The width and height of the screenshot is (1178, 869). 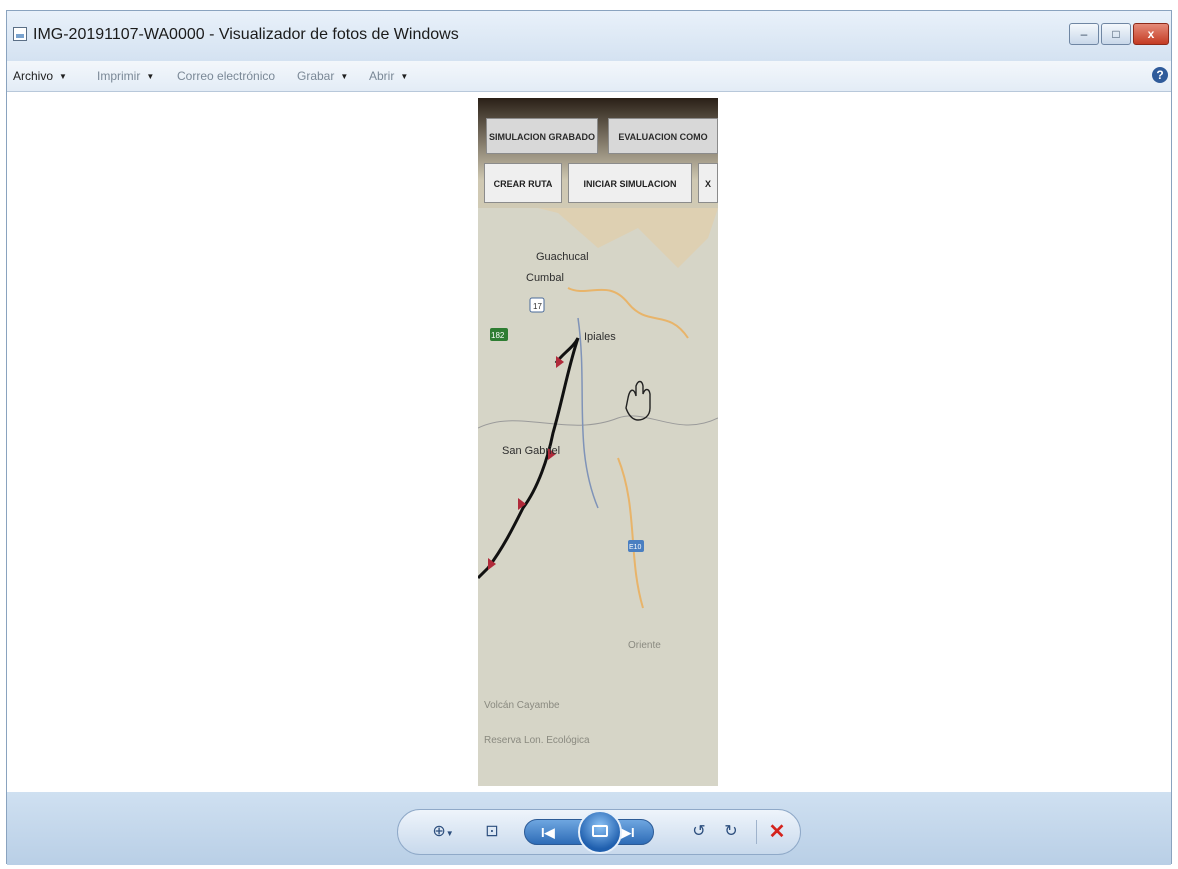 I want to click on map-label-oriente: Oriente, so click(x=644, y=645).